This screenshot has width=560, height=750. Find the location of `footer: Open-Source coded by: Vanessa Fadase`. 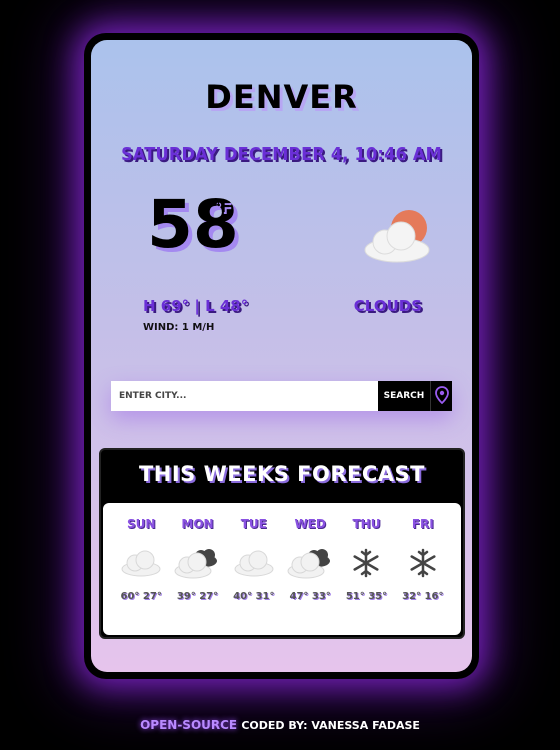

footer: Open-Source coded by: Vanessa Fadase is located at coordinates (280, 725).